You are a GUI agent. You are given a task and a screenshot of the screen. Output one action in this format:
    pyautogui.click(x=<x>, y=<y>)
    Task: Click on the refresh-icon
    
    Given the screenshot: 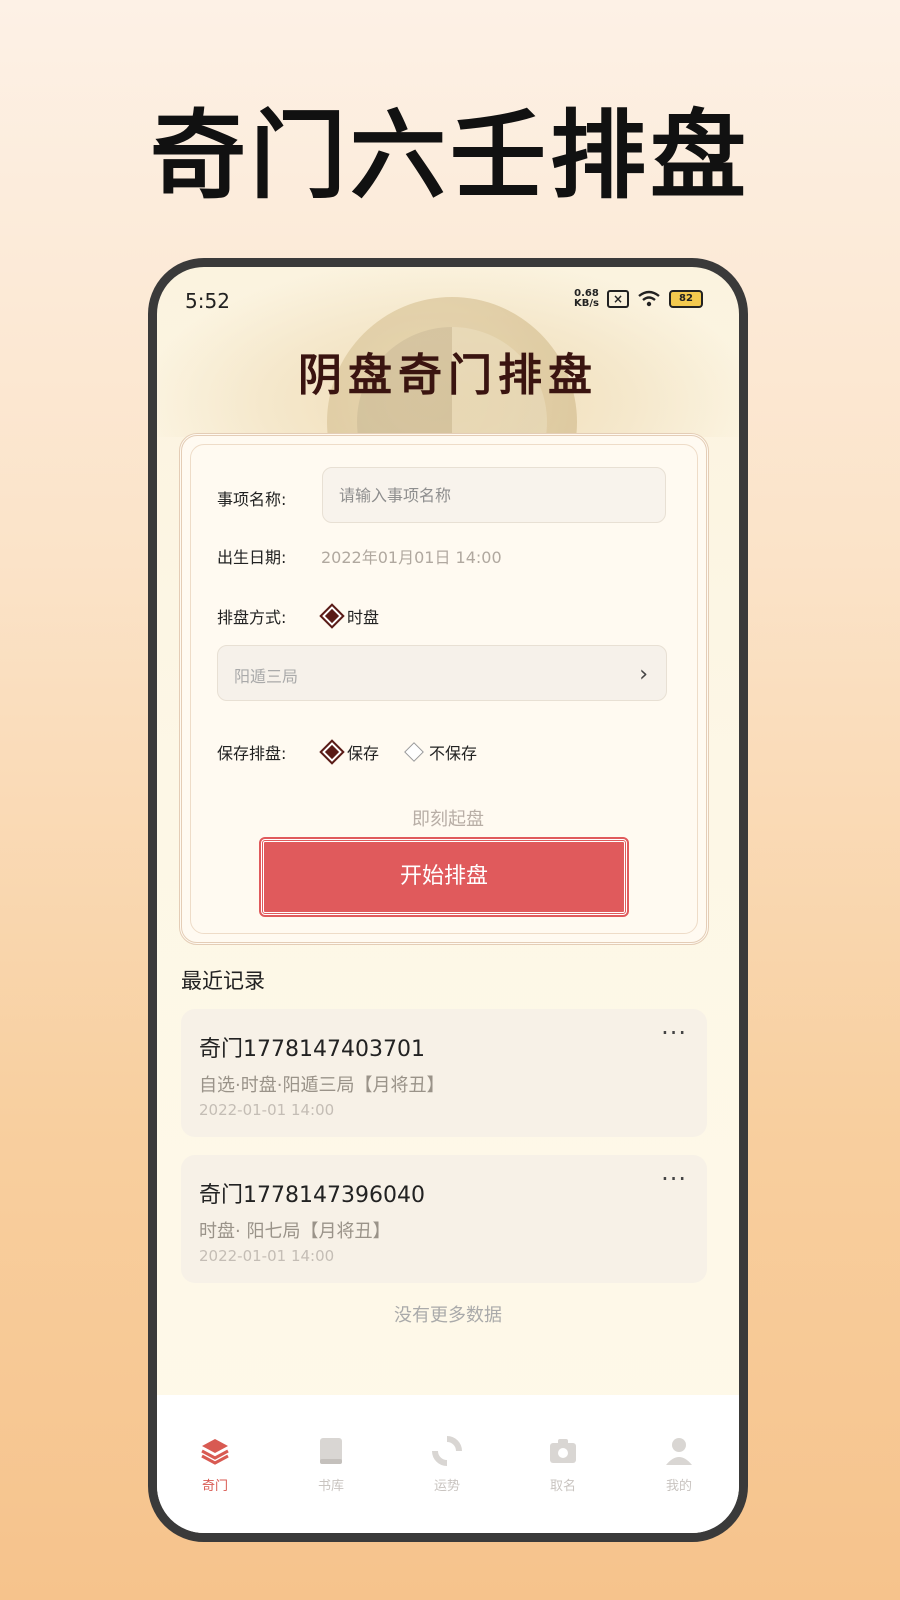 What is the action you would take?
    pyautogui.click(x=447, y=1451)
    